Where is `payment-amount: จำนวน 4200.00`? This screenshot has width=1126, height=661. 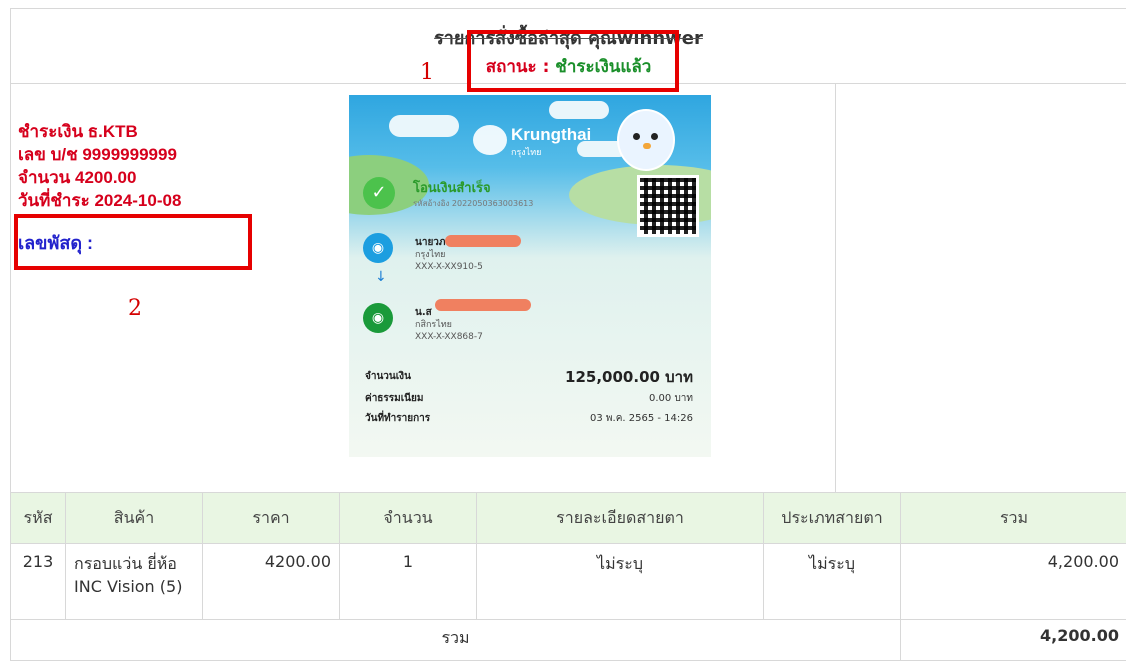
payment-amount: จำนวน 4200.00 is located at coordinates (99, 177).